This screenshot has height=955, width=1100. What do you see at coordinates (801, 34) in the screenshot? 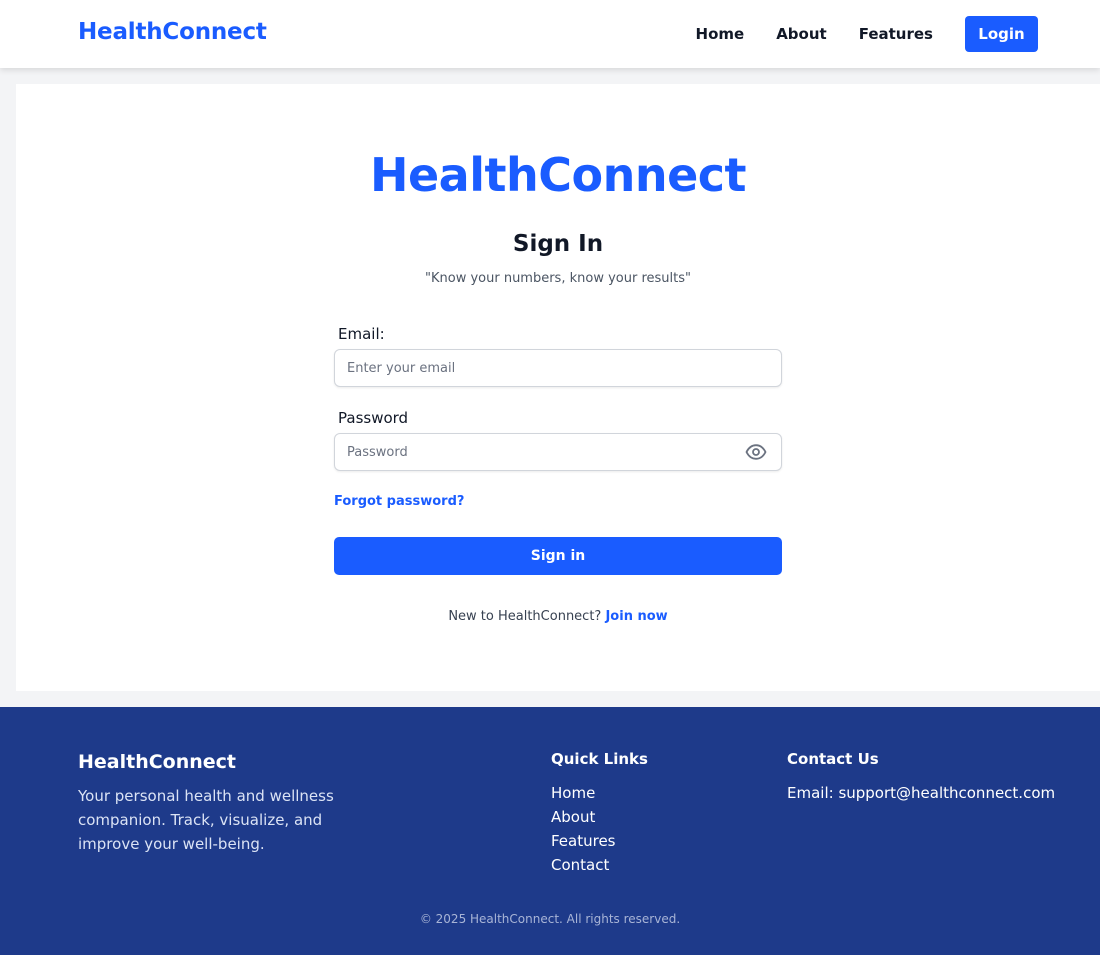
I see `nav-about-link: About` at bounding box center [801, 34].